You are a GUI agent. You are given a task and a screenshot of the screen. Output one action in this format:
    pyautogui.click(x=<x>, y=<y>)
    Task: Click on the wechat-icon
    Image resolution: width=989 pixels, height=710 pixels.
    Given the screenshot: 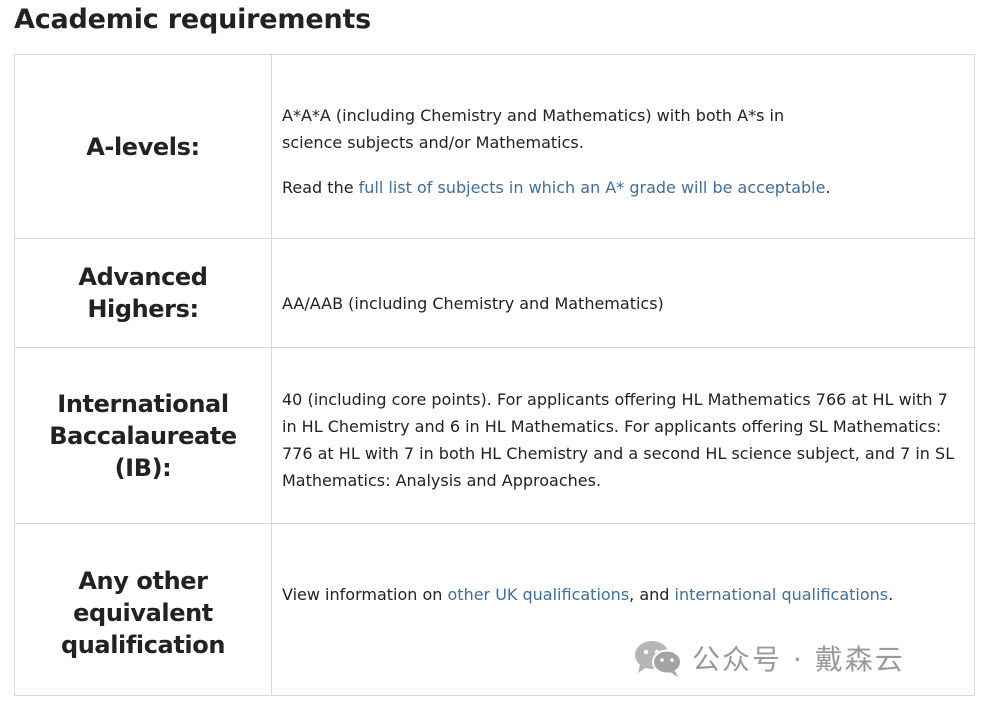 What is the action you would take?
    pyautogui.click(x=658, y=659)
    